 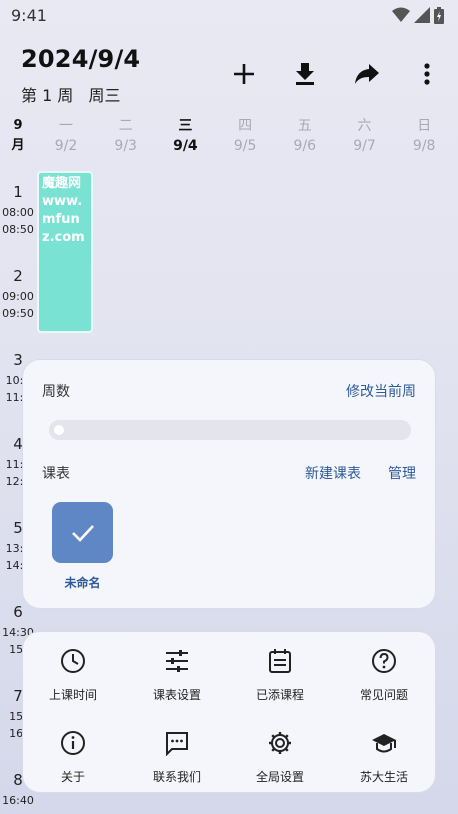 I want to click on month-indicator: 9 月, so click(x=18, y=136).